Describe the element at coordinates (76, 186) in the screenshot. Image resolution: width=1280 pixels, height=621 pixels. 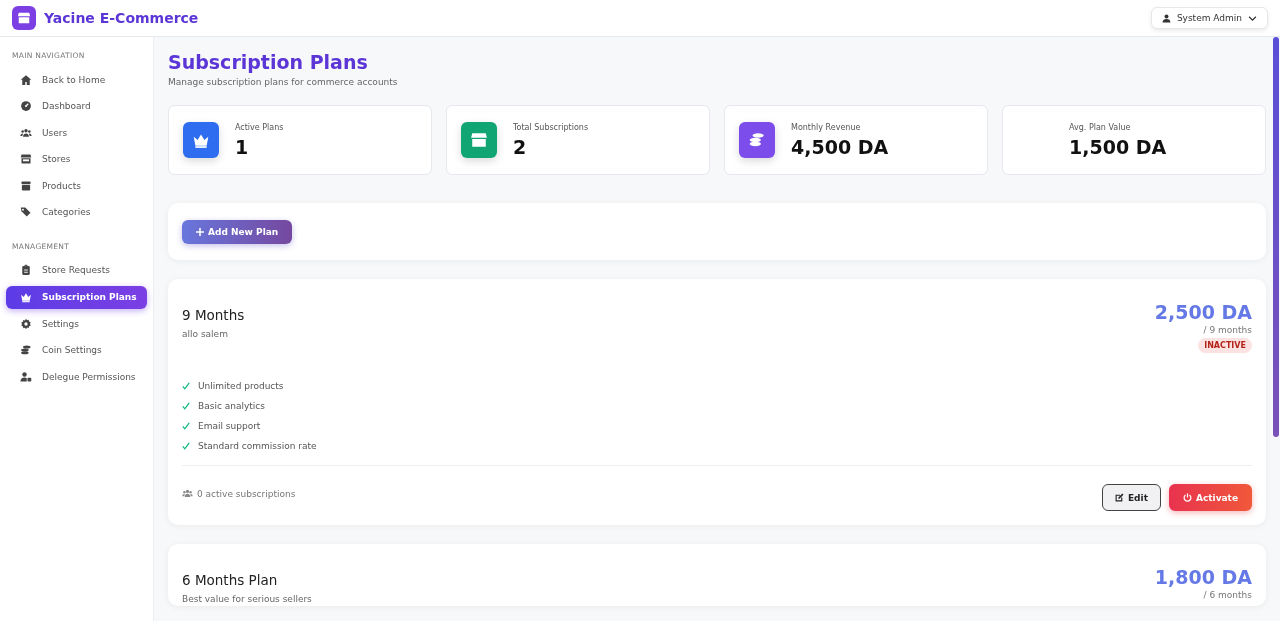
I see `sidebar-item: Products` at that location.